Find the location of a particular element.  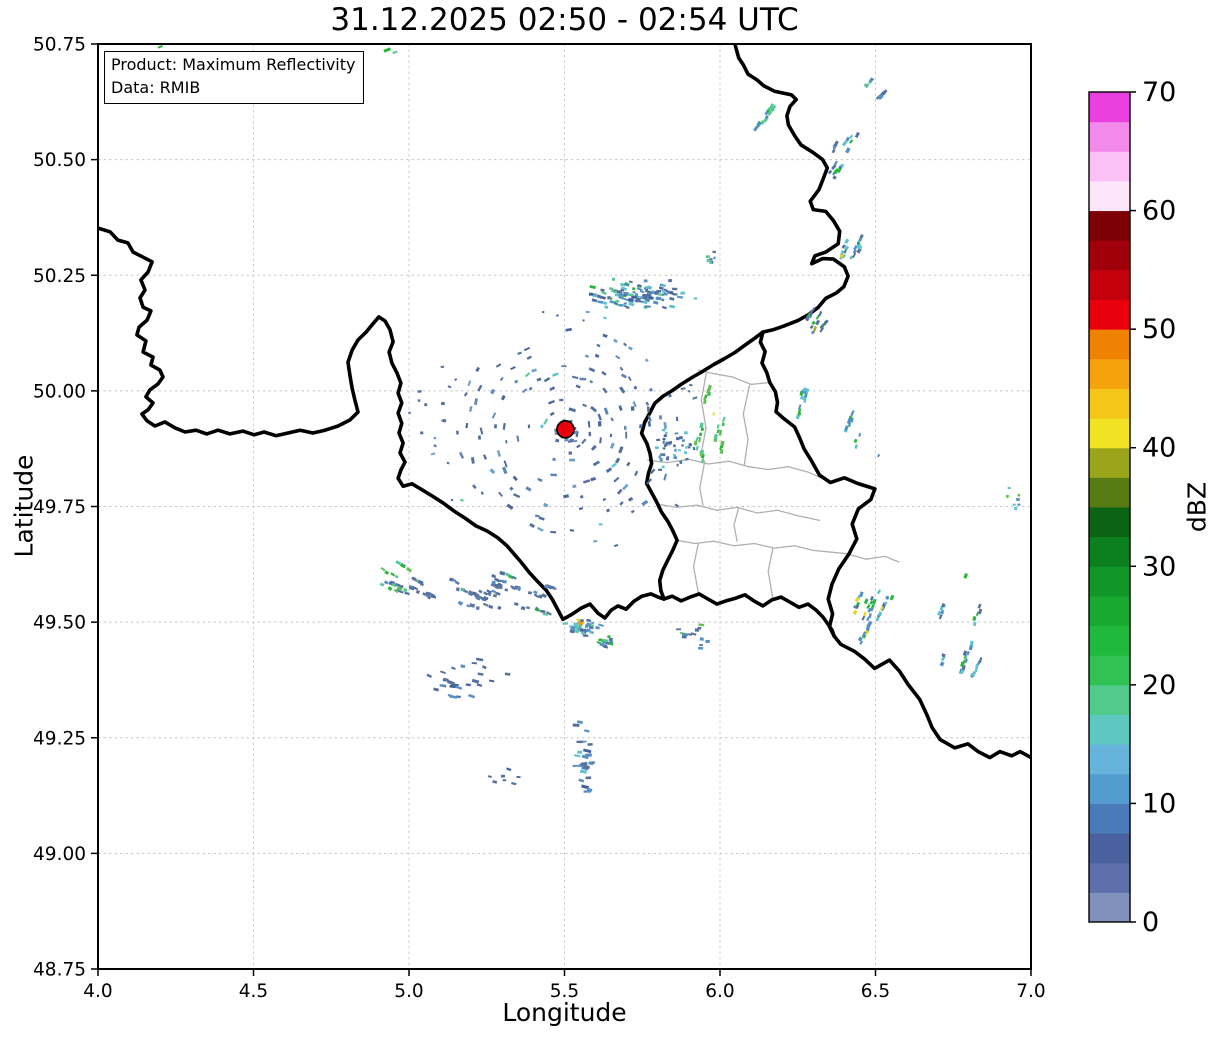

echo-cluster-be-small-bits is located at coordinates (710, 257).